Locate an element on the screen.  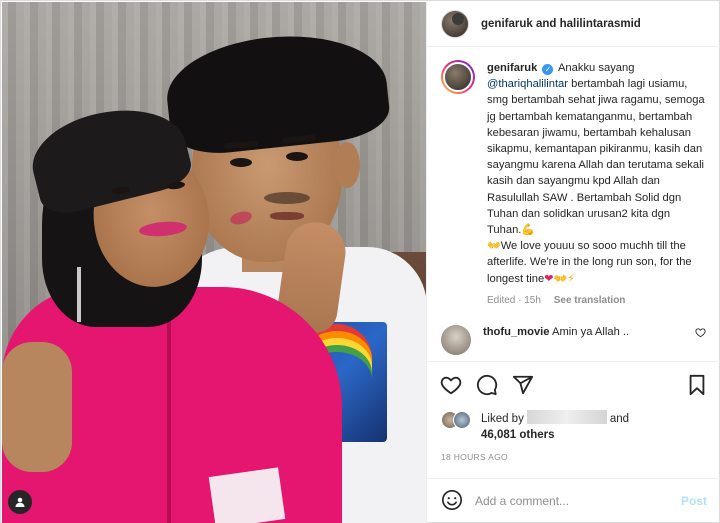
header-and: and is located at coordinates (546, 24).